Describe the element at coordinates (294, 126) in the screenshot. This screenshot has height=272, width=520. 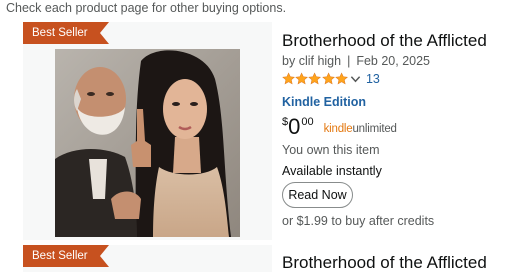
I see `price-whole: 0` at that location.